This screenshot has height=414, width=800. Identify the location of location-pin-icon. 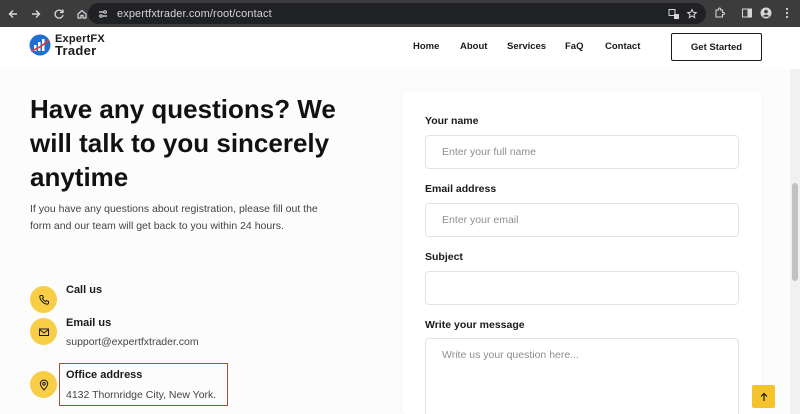
(43, 384).